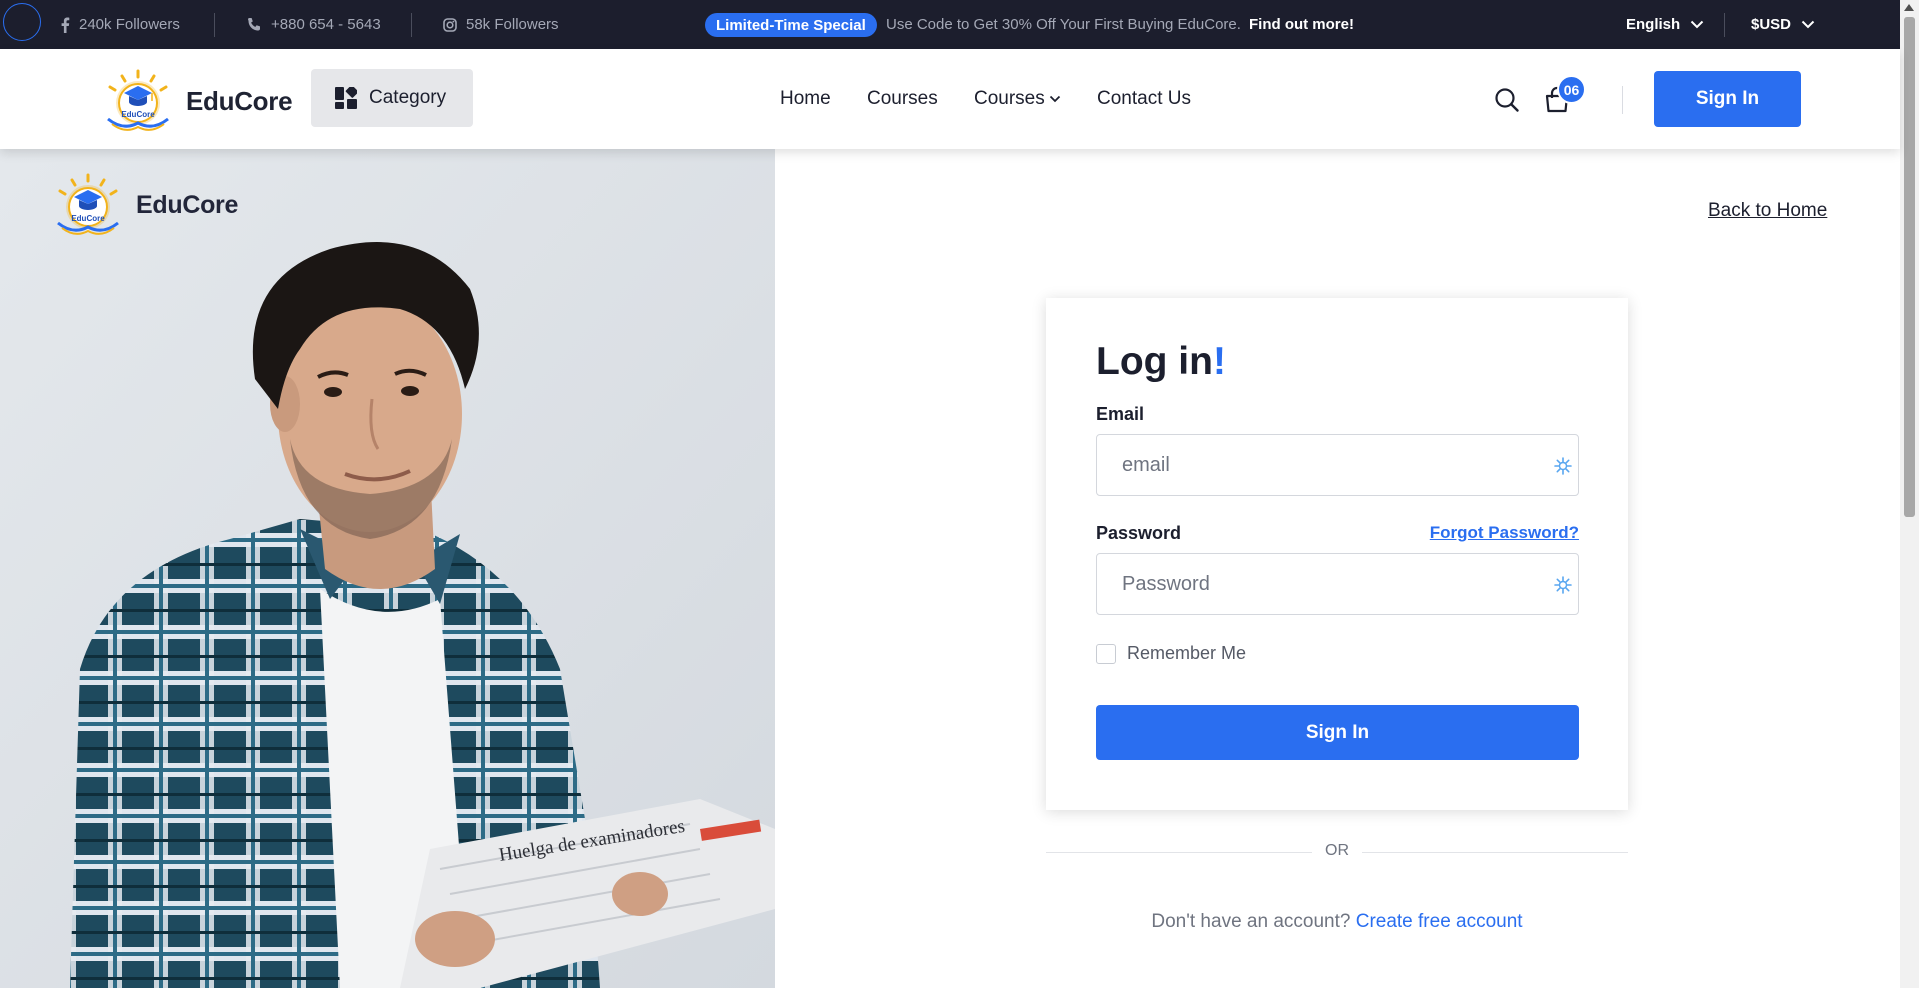 Image resolution: width=1919 pixels, height=988 pixels. I want to click on promo-find-out-more-link: Find out more!, so click(1301, 24).